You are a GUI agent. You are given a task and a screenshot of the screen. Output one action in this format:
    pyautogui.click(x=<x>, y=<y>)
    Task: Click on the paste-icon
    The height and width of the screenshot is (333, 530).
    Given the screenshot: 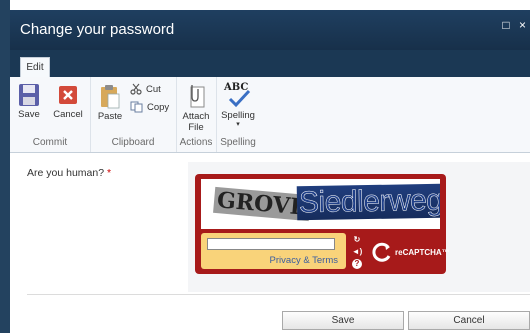 What is the action you would take?
    pyautogui.click(x=110, y=97)
    